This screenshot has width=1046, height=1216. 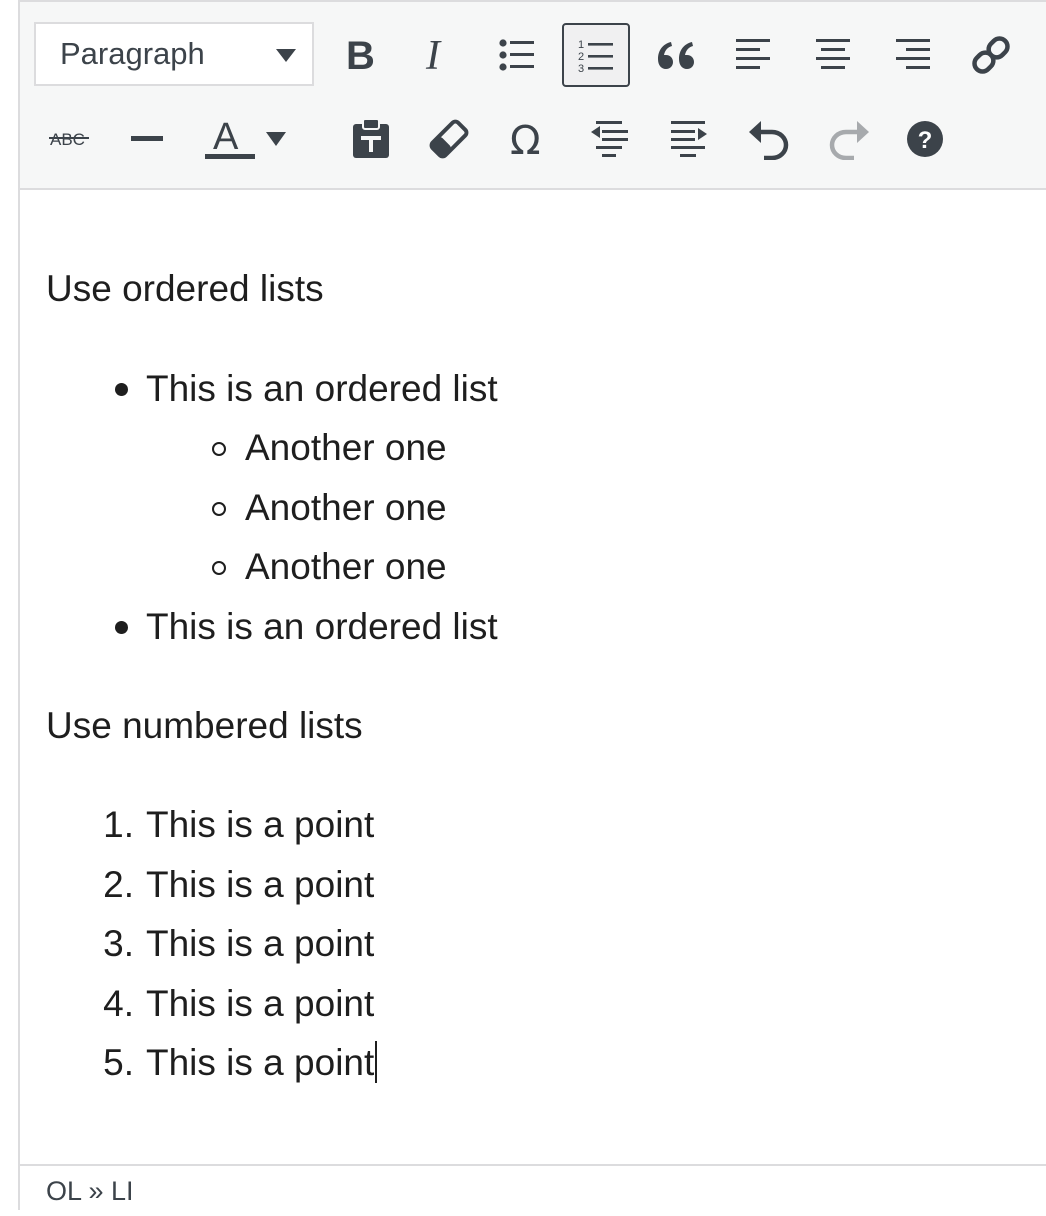 I want to click on strikethrough-icon: ABC, so click(x=69, y=139).